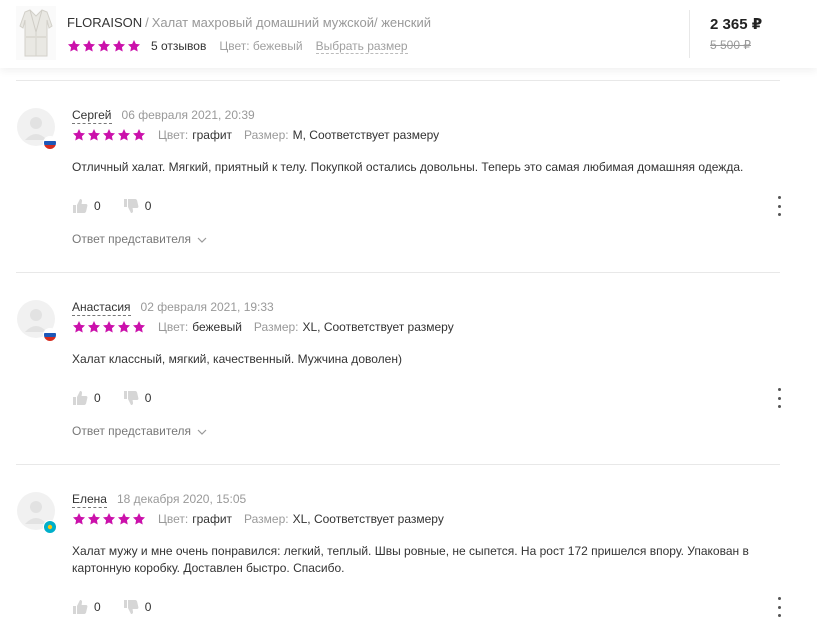 This screenshot has height=618, width=817. Describe the element at coordinates (105, 22) in the screenshot. I see `brand-name: FLORAISON` at that location.